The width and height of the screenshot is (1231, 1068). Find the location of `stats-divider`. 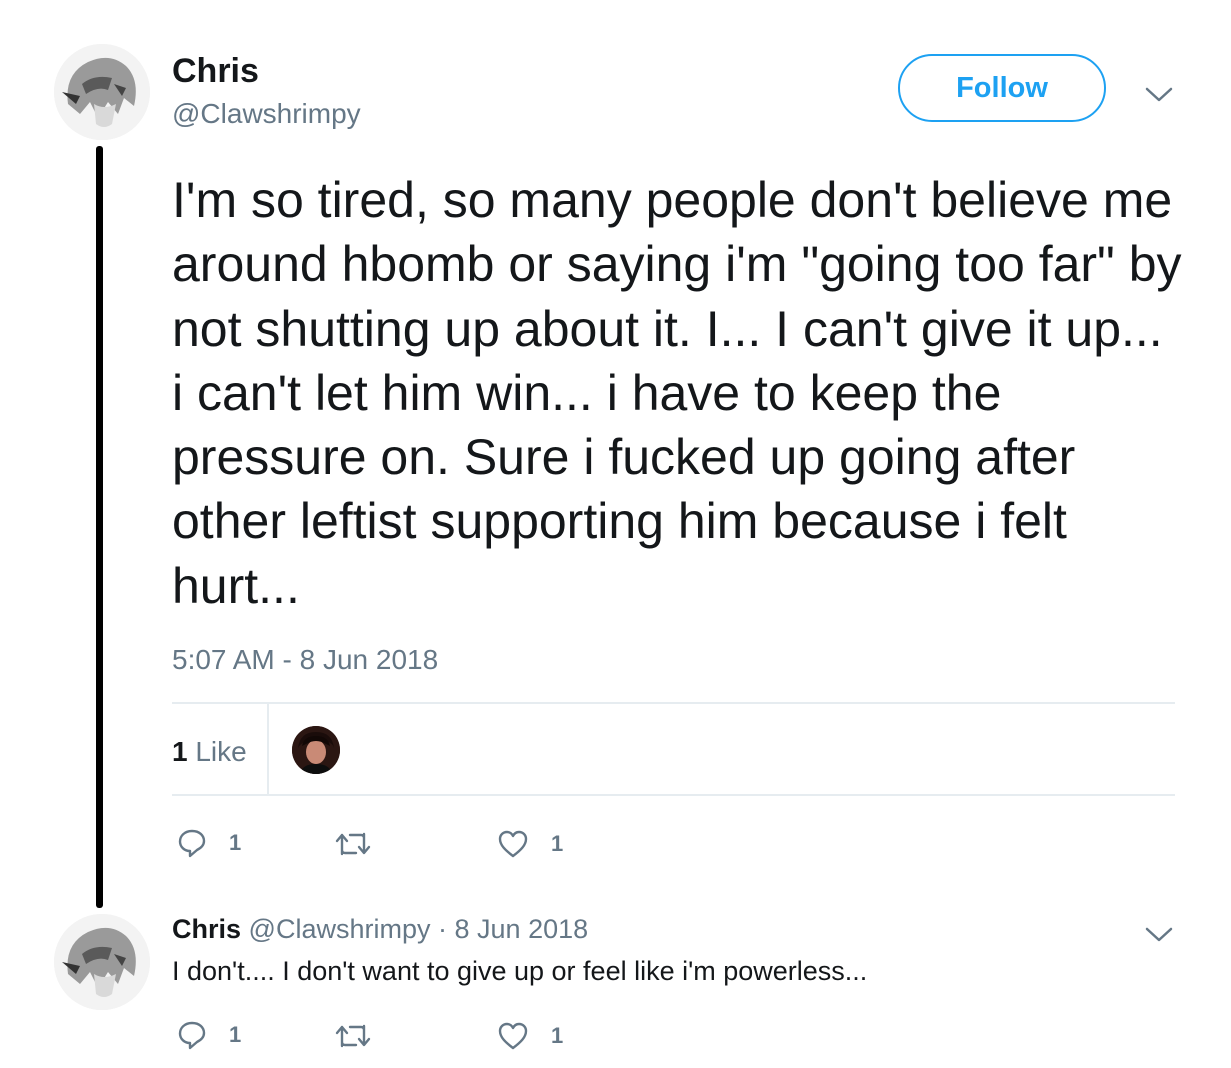

stats-divider is located at coordinates (268, 750).